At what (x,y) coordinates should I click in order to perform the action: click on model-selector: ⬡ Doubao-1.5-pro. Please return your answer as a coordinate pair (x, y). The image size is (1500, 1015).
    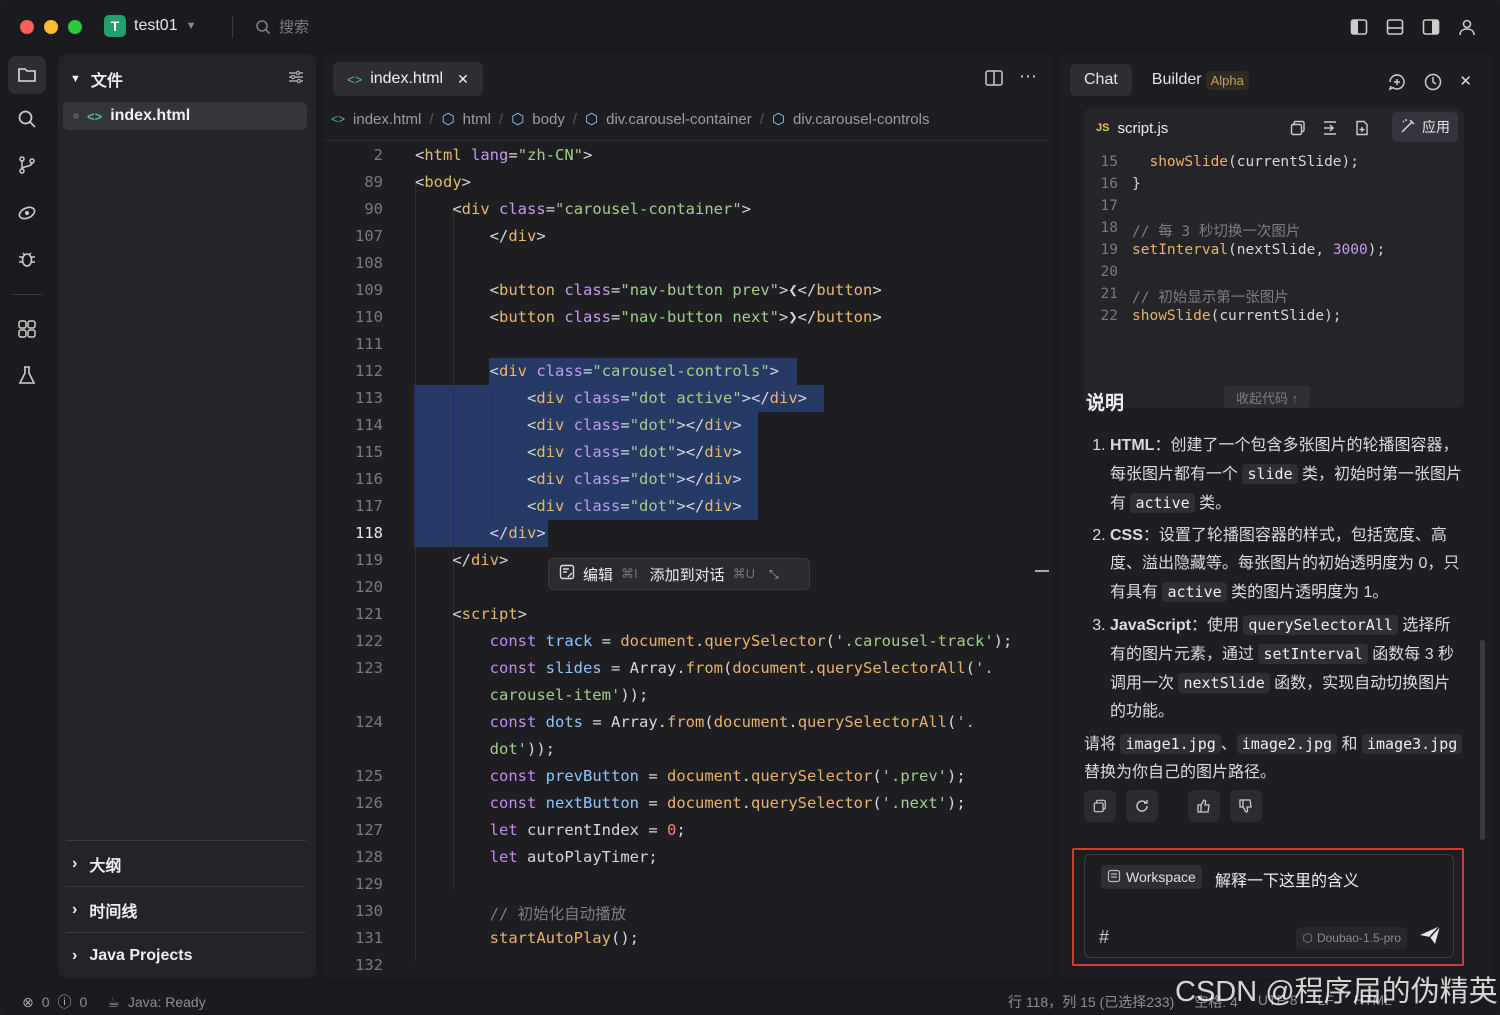
    Looking at the image, I should click on (1351, 938).